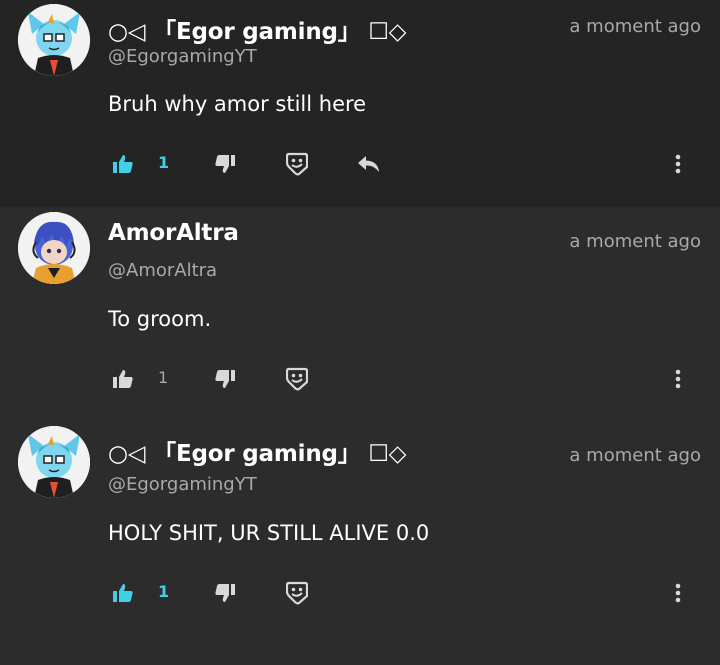 This screenshot has width=720, height=665. Describe the element at coordinates (269, 533) in the screenshot. I see `comment-text: HOLY SHIT, UR STILL ALIVE 0.0` at that location.